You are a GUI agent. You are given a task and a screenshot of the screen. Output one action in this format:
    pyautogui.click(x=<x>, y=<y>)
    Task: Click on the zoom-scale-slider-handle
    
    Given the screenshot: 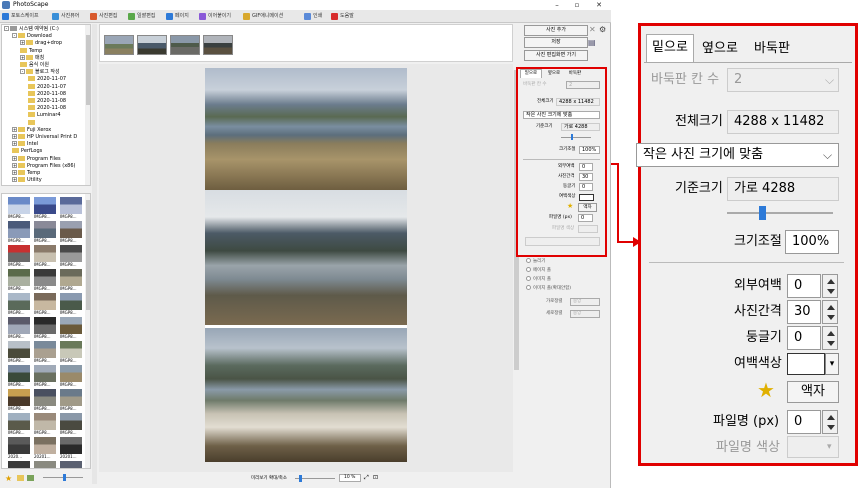 What is the action you would take?
    pyautogui.click(x=762, y=213)
    